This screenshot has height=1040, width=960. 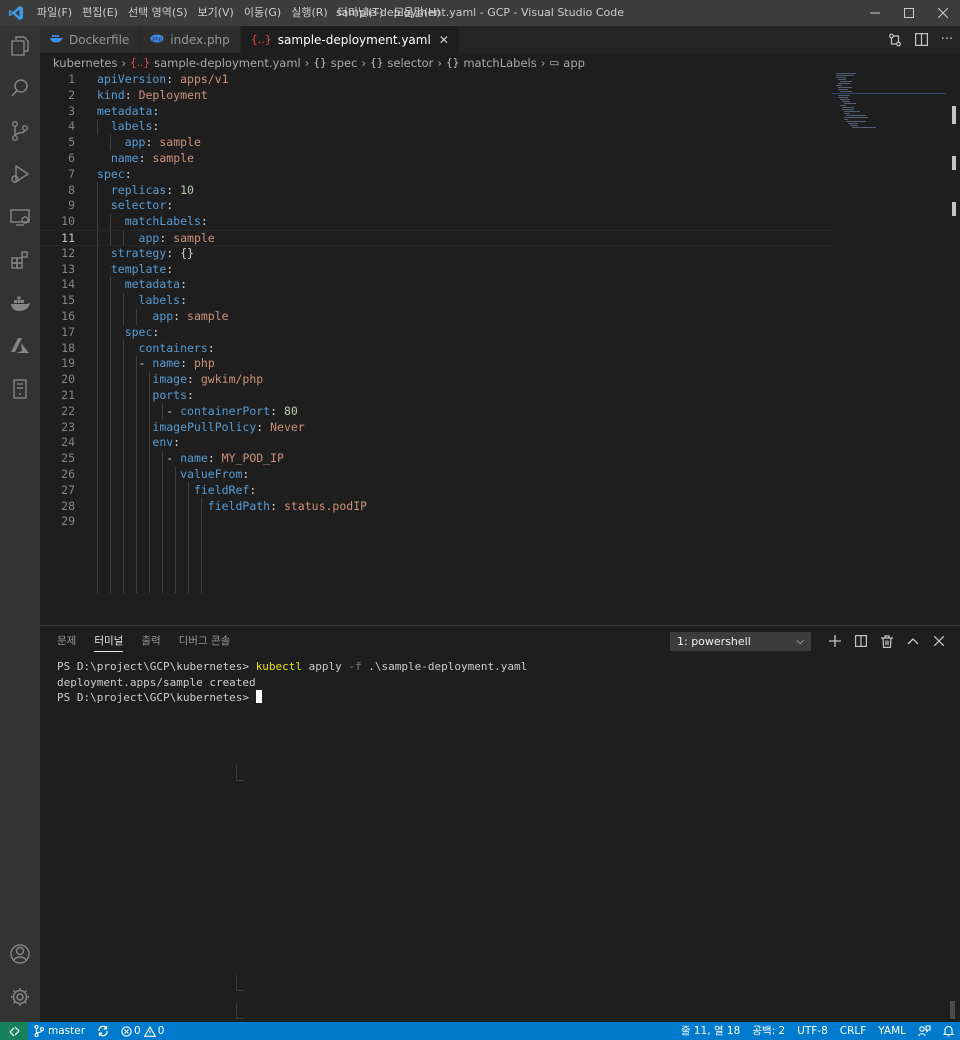 What do you see at coordinates (20, 260) in the screenshot?
I see `extensions-button` at bounding box center [20, 260].